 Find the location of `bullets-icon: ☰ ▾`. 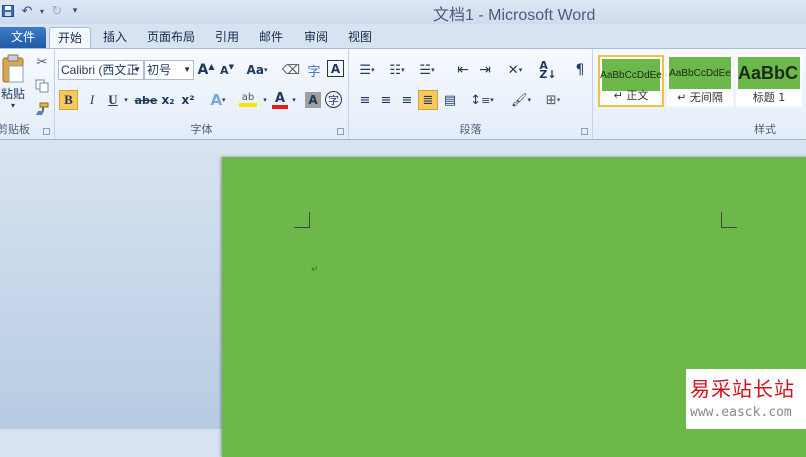

bullets-icon: ☰ ▾ is located at coordinates (367, 70).